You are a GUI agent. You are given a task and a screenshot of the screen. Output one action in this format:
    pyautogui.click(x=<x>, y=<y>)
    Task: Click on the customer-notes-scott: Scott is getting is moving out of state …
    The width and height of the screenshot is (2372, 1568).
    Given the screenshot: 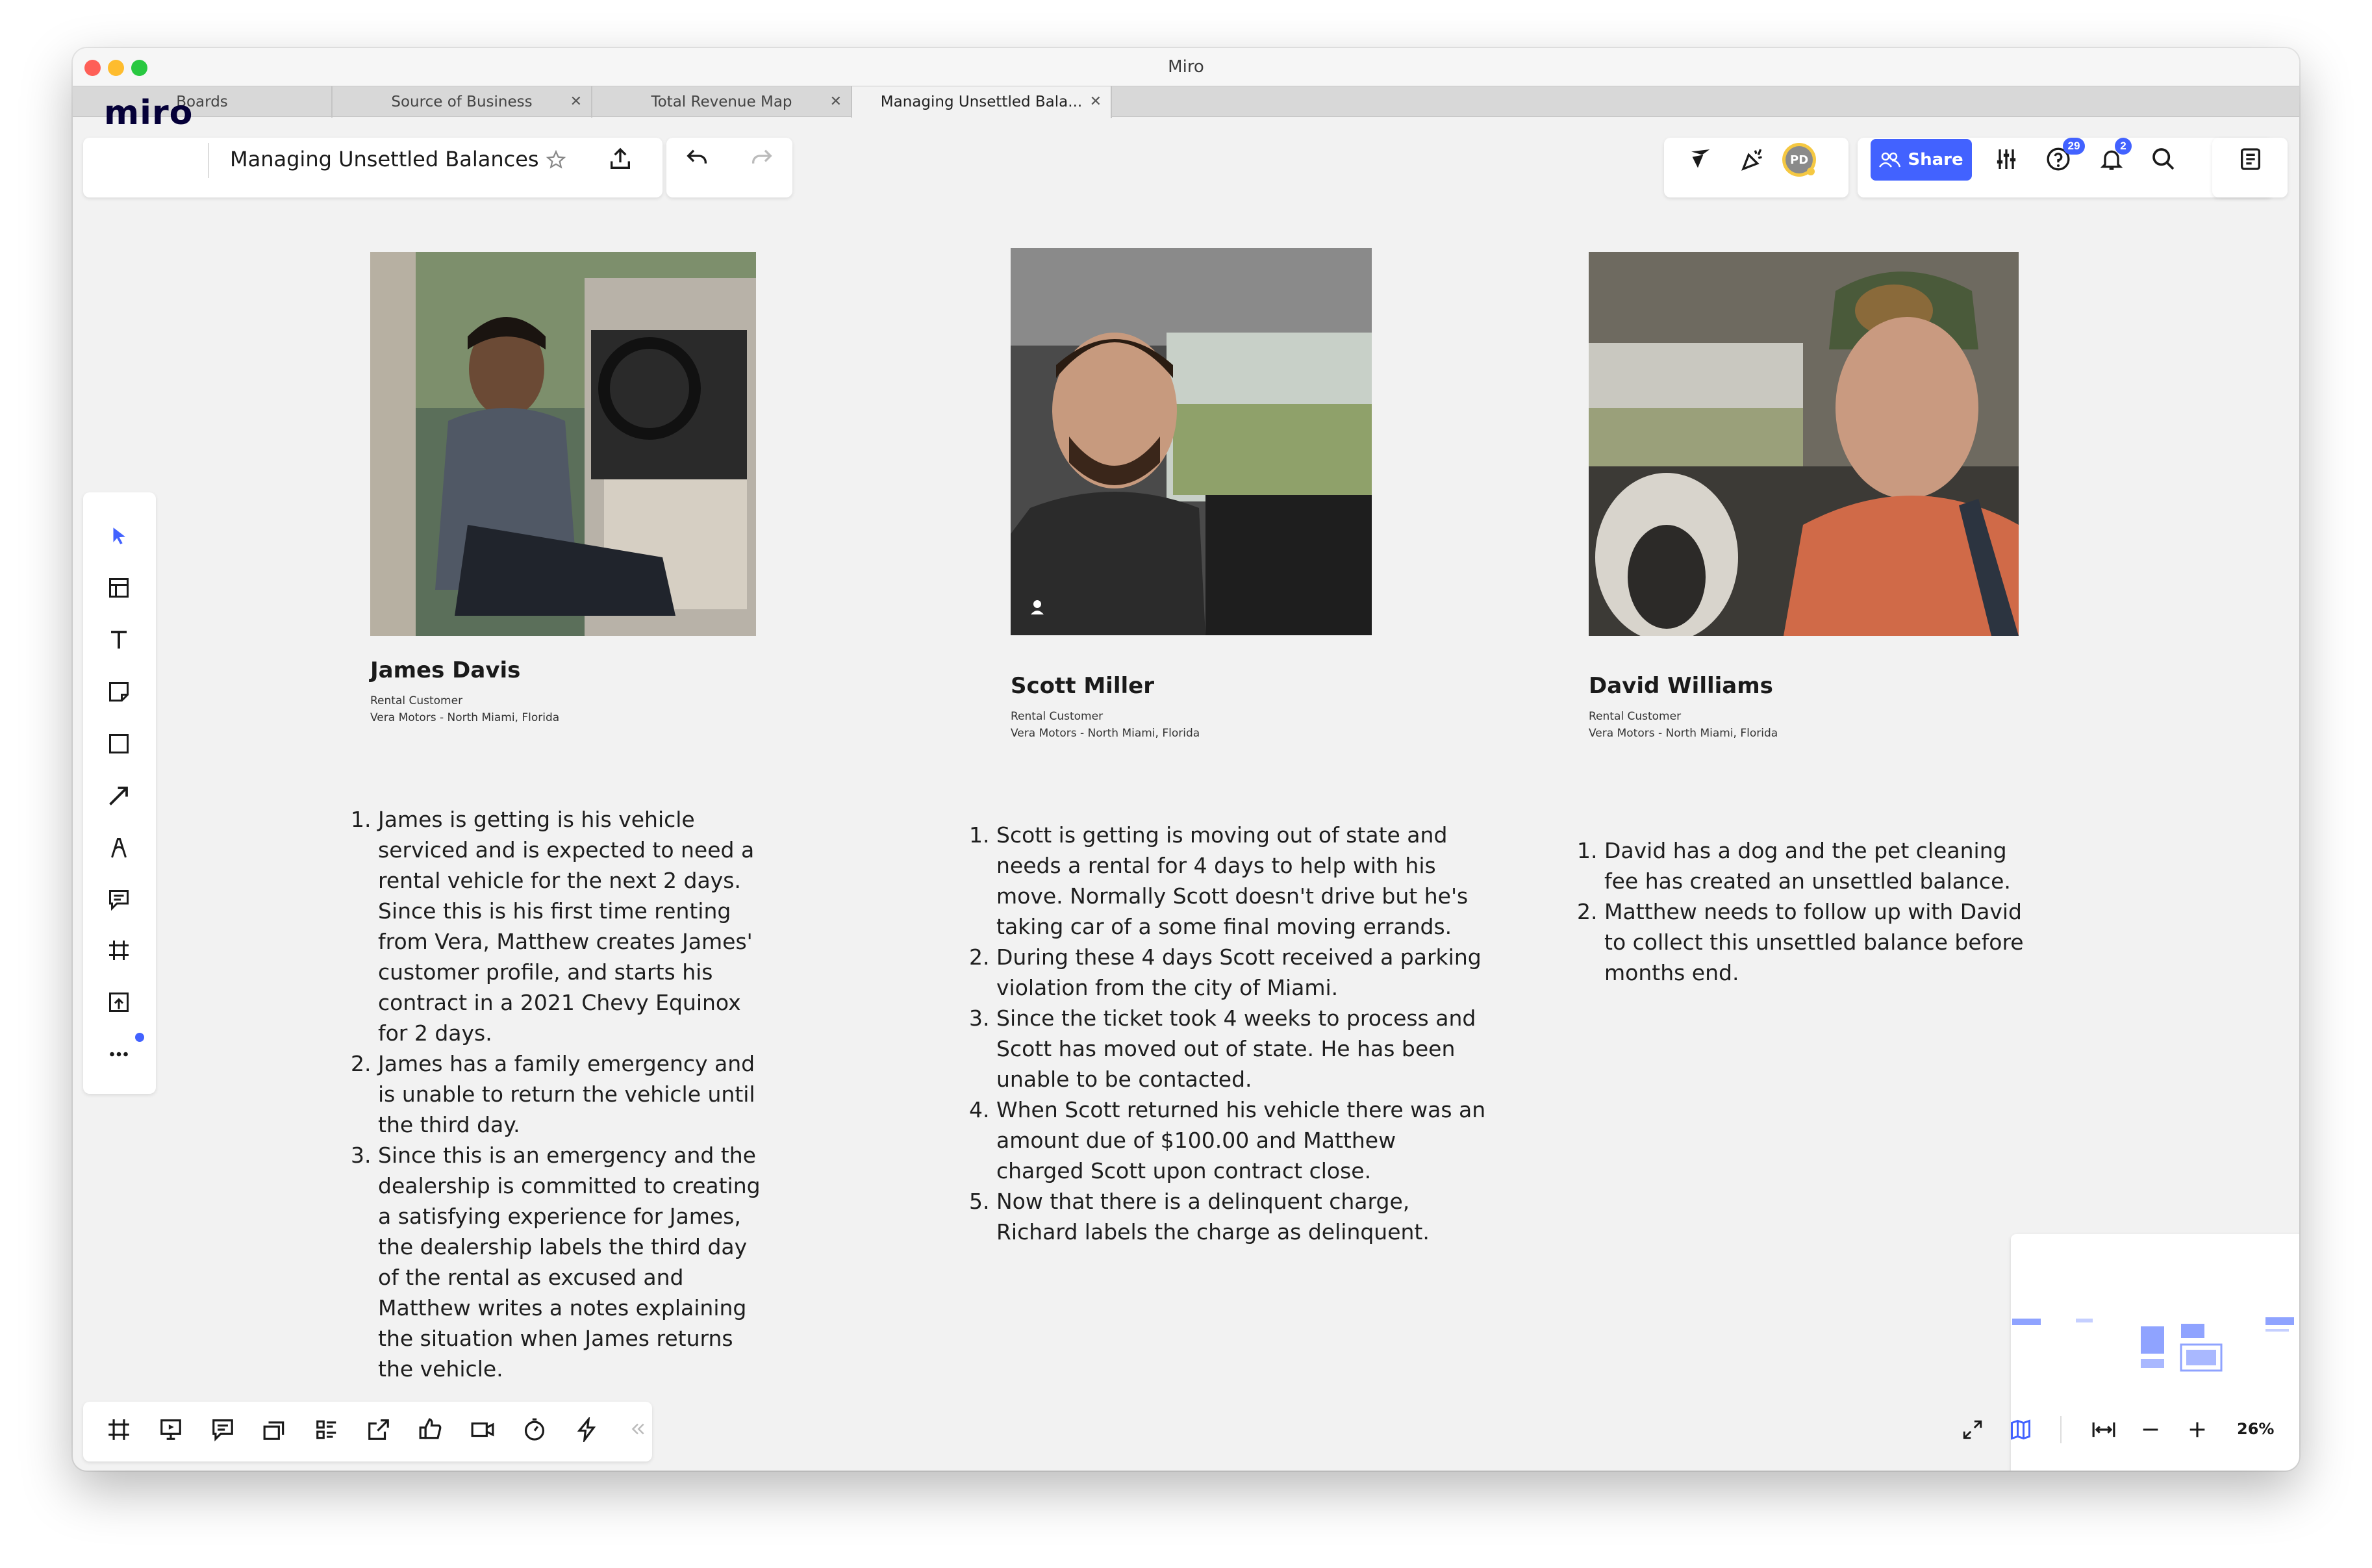 What is the action you would take?
    pyautogui.click(x=1230, y=1033)
    